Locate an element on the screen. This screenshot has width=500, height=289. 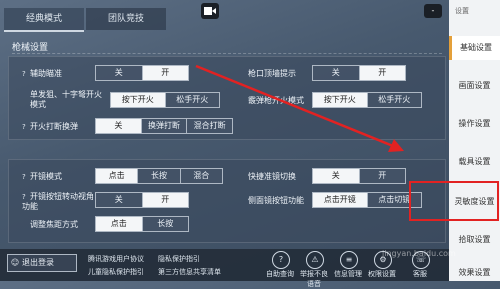
report-voice-icon: ⚠ is located at coordinates (315, 260).